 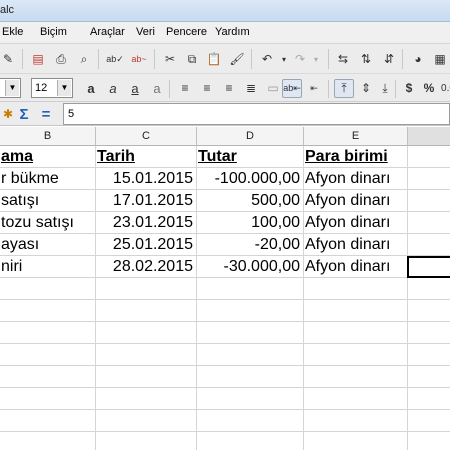 What do you see at coordinates (46, 114) in the screenshot?
I see `formula-icon: =` at bounding box center [46, 114].